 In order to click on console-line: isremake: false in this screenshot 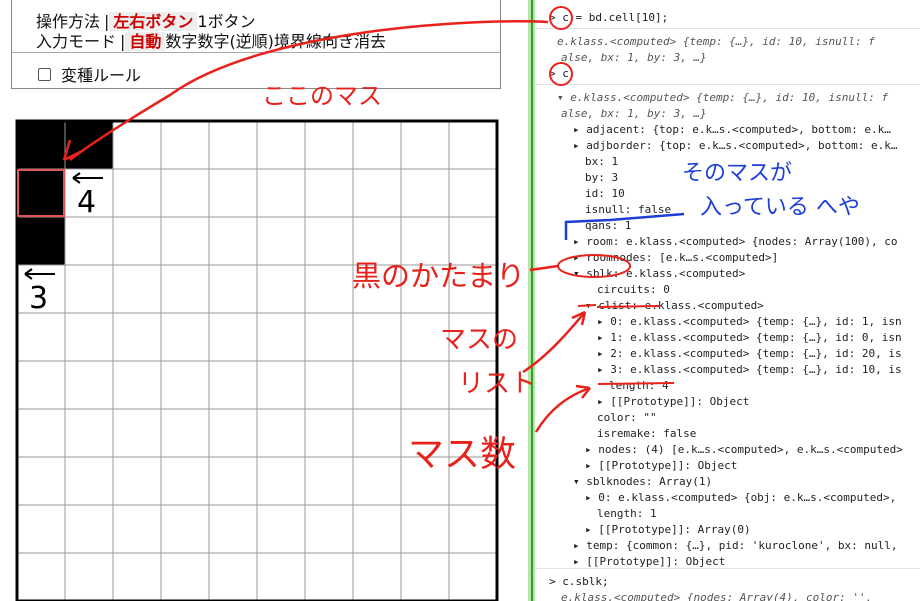, I will do `click(646, 434)`.